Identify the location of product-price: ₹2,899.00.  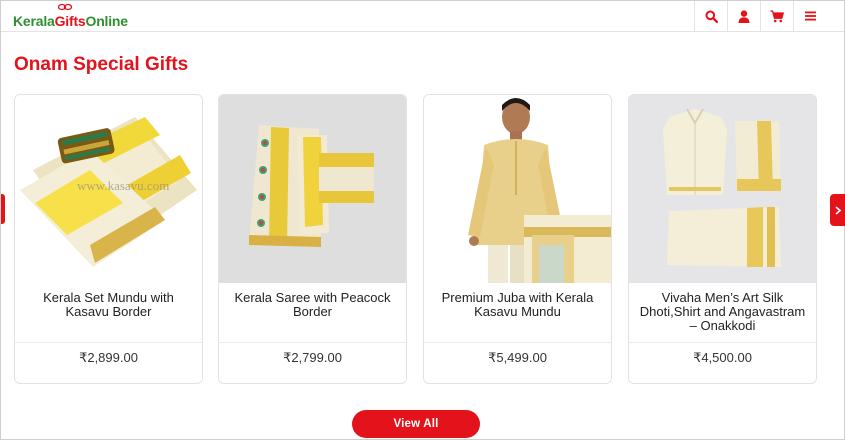
(108, 357).